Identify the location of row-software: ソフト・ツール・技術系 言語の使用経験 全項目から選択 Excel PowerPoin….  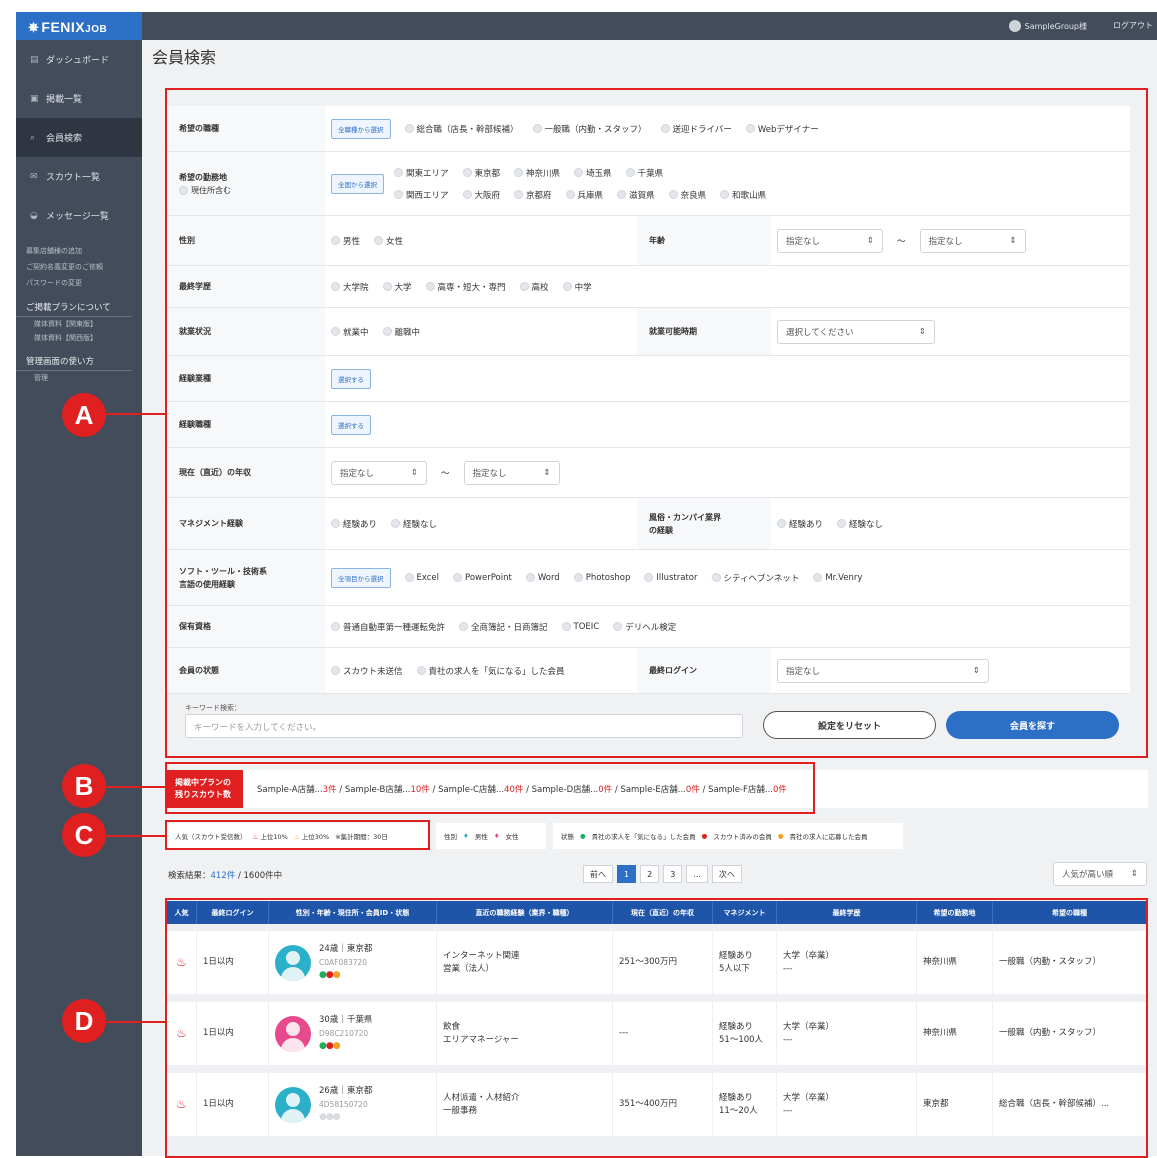
(648, 578).